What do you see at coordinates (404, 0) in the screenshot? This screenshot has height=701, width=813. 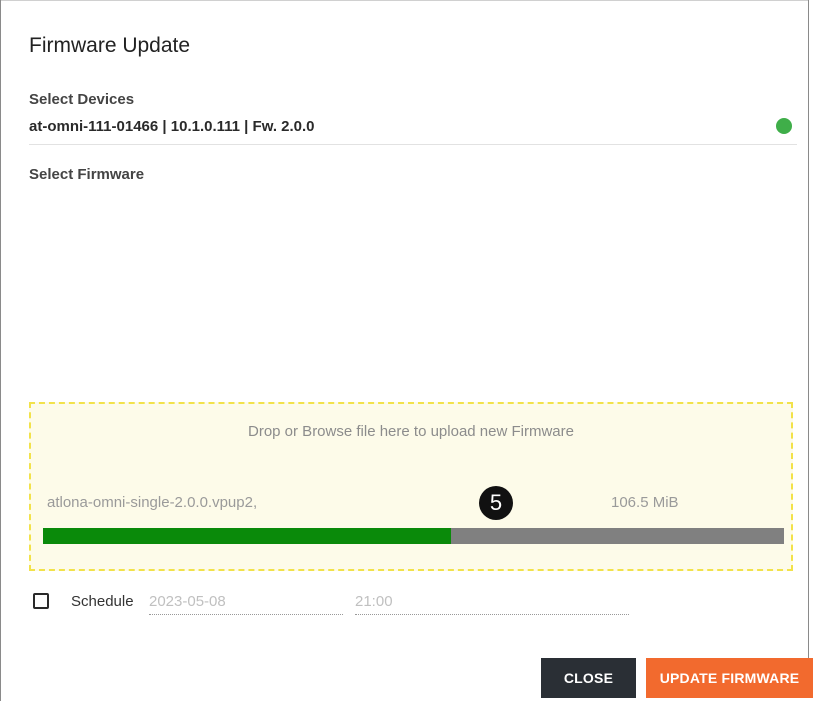 I see `dialog-top-border` at bounding box center [404, 0].